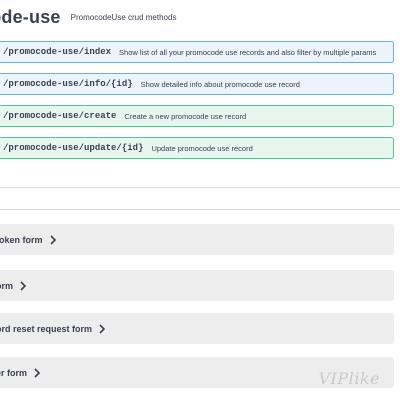  I want to click on watermark: VIPlike, so click(349, 378).